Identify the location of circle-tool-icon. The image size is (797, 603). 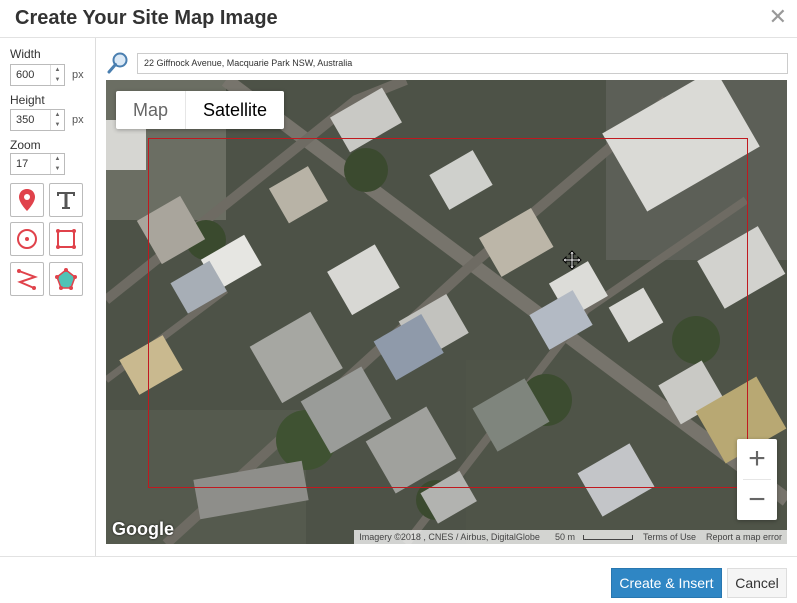
(27, 239).